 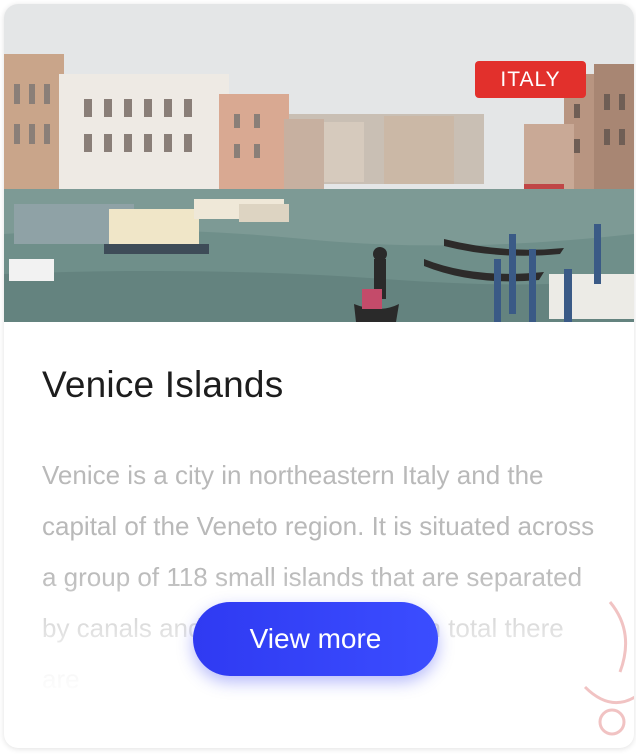 I want to click on country-badge: ITALY, so click(x=530, y=79).